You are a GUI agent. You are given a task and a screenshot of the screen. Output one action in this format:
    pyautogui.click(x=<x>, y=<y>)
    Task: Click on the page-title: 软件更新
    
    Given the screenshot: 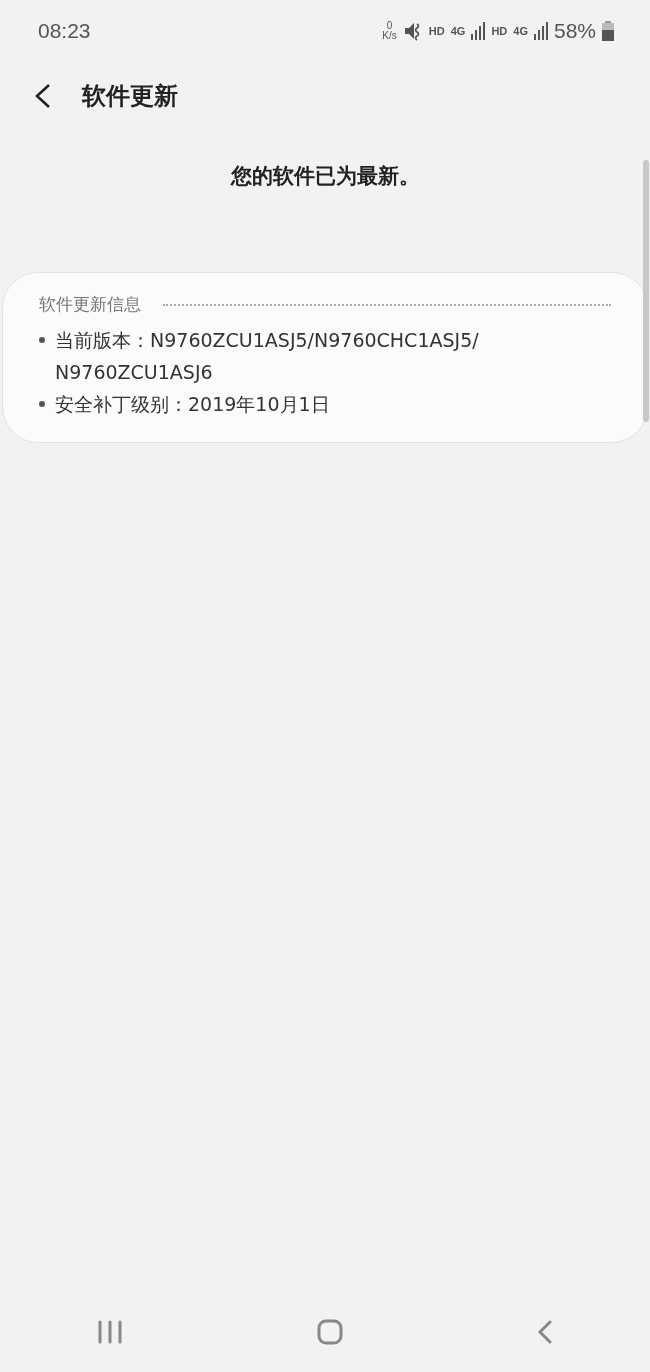 What is the action you would take?
    pyautogui.click(x=130, y=96)
    